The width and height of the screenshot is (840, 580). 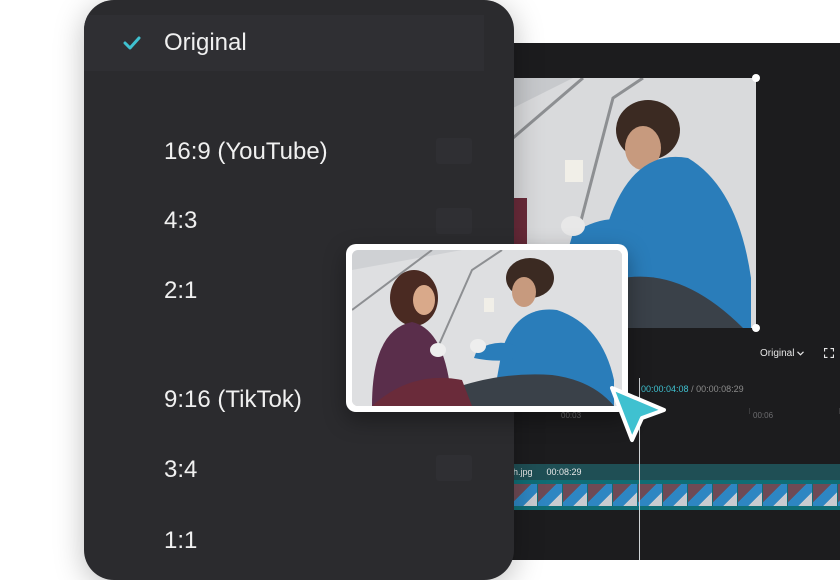 What do you see at coordinates (571, 415) in the screenshot?
I see `ruler-label: 00:03` at bounding box center [571, 415].